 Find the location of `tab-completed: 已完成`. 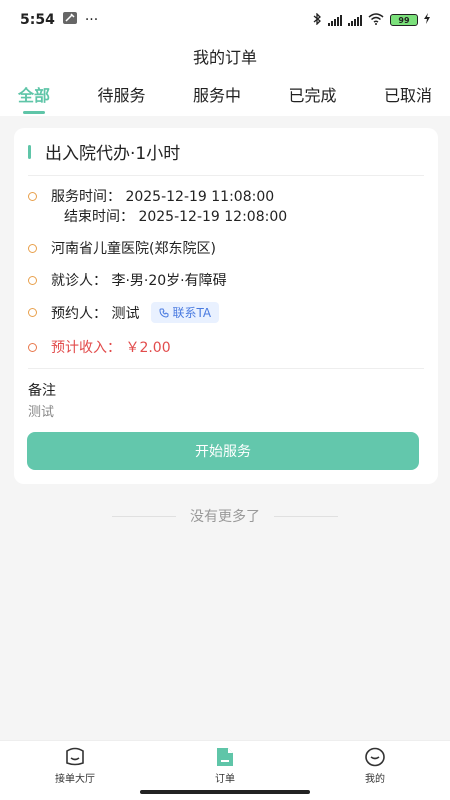

tab-completed: 已完成 is located at coordinates (312, 94).